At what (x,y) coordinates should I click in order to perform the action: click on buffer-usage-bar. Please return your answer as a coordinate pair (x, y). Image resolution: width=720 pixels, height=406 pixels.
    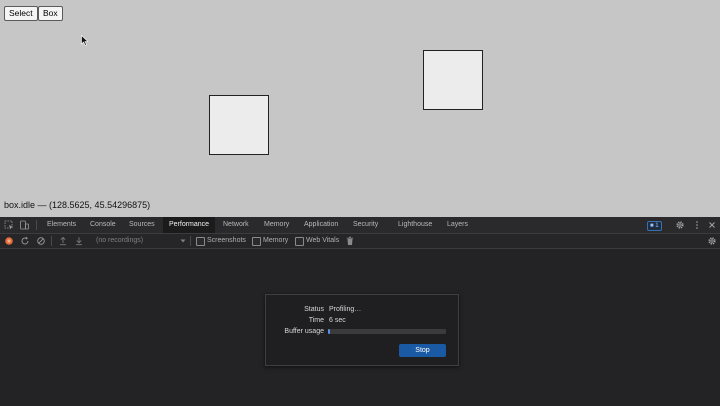
    Looking at the image, I should click on (387, 331).